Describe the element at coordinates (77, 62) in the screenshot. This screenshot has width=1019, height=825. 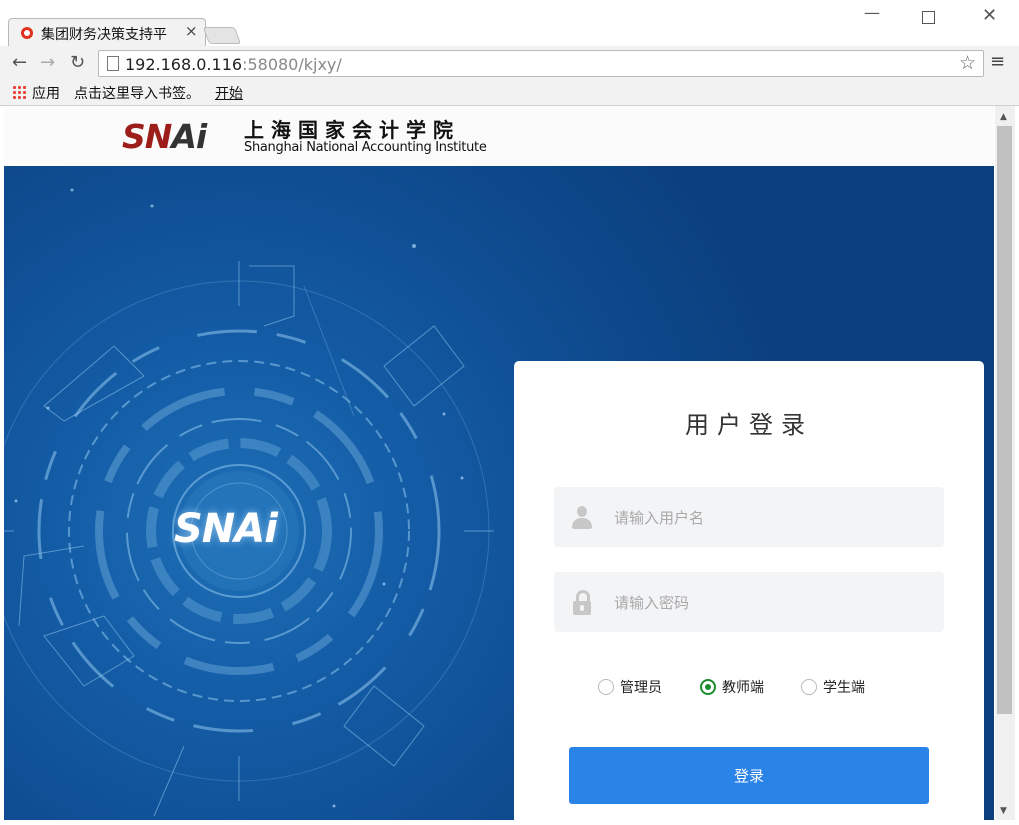
I see `reload-icon: ↻` at that location.